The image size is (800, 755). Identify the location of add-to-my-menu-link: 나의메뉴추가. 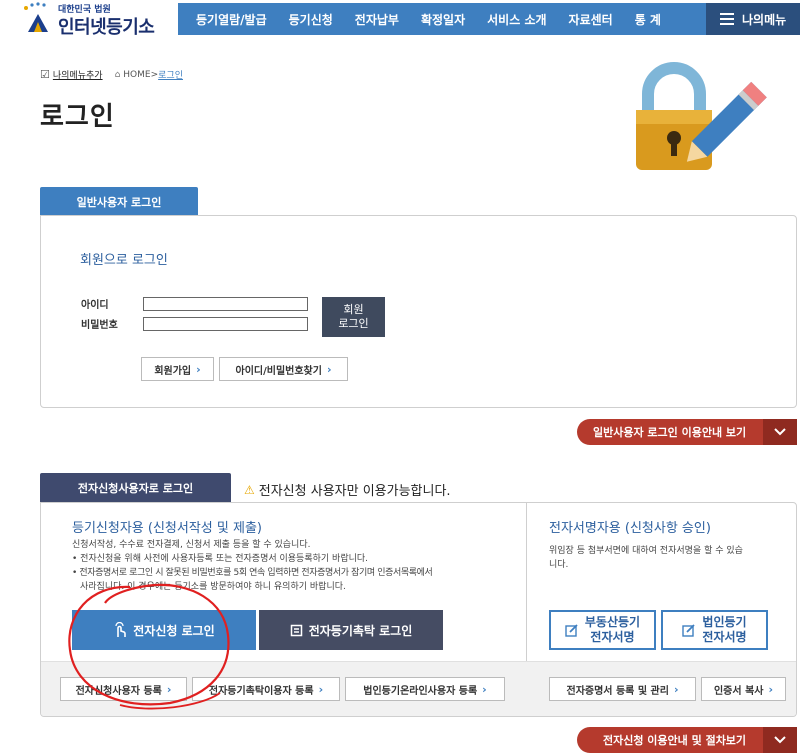
(78, 74).